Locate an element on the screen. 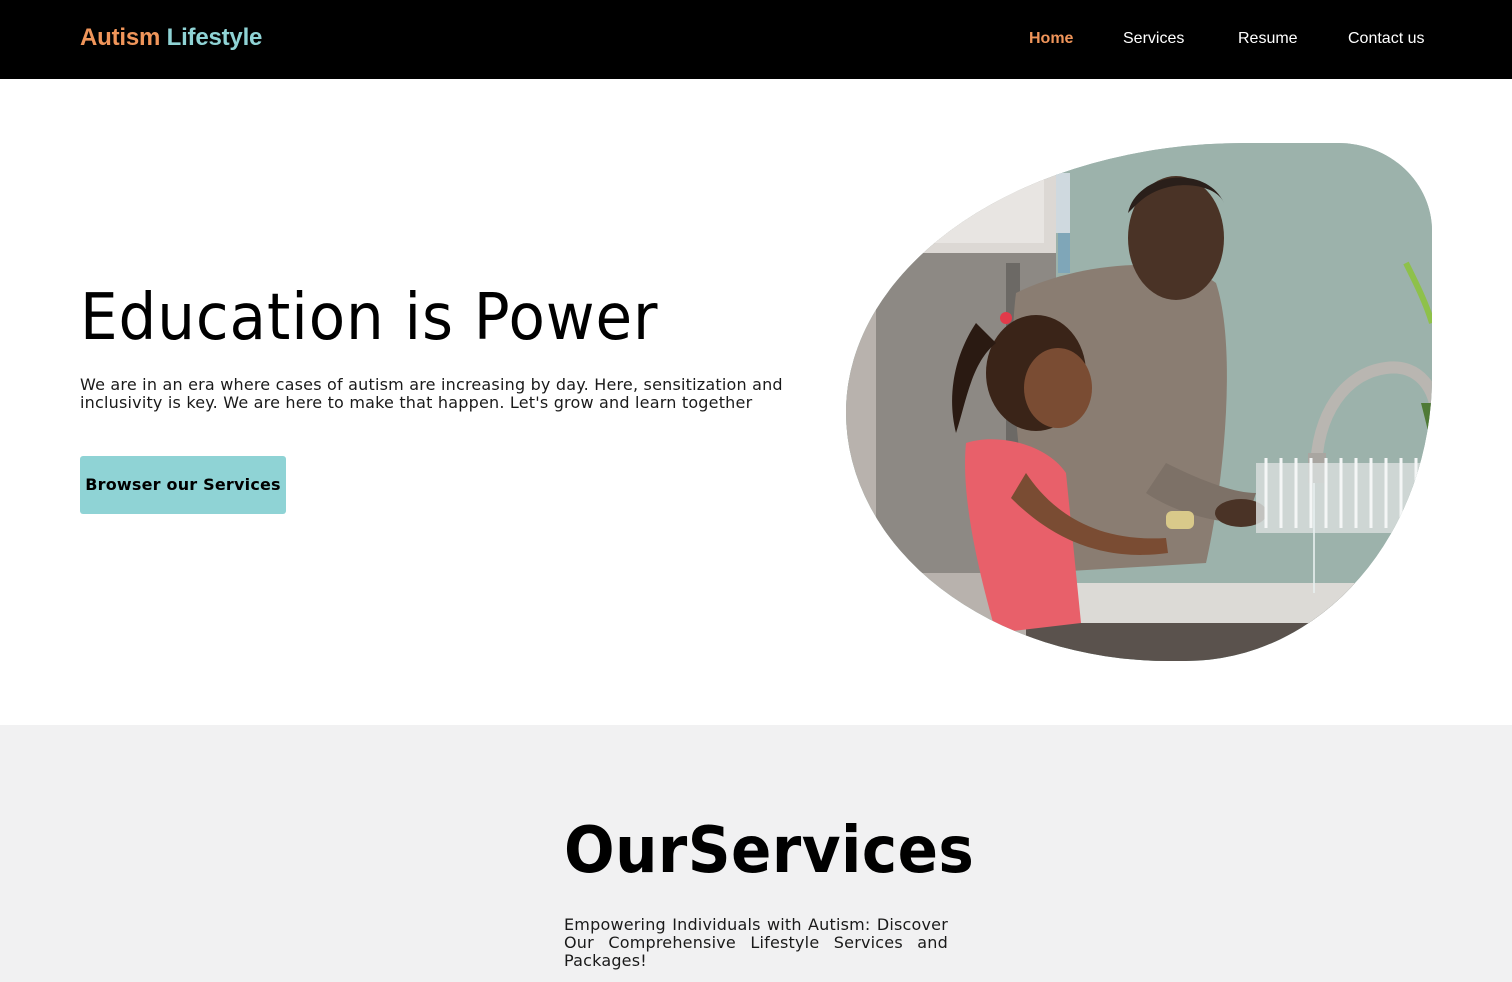  nav-link-home: Home is located at coordinates (1051, 39).